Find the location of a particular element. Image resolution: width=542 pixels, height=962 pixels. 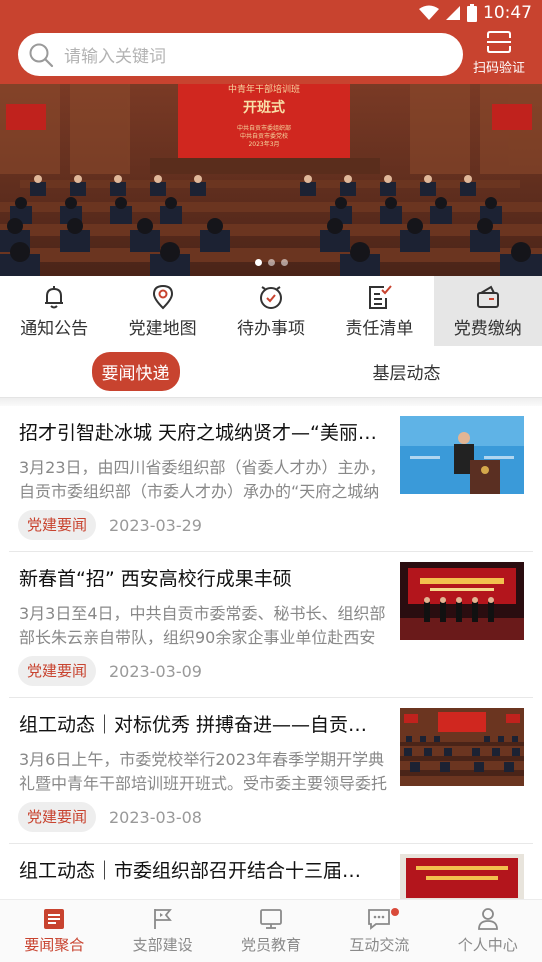

bottom-nav-label: 要闻聚合 is located at coordinates (54, 945).